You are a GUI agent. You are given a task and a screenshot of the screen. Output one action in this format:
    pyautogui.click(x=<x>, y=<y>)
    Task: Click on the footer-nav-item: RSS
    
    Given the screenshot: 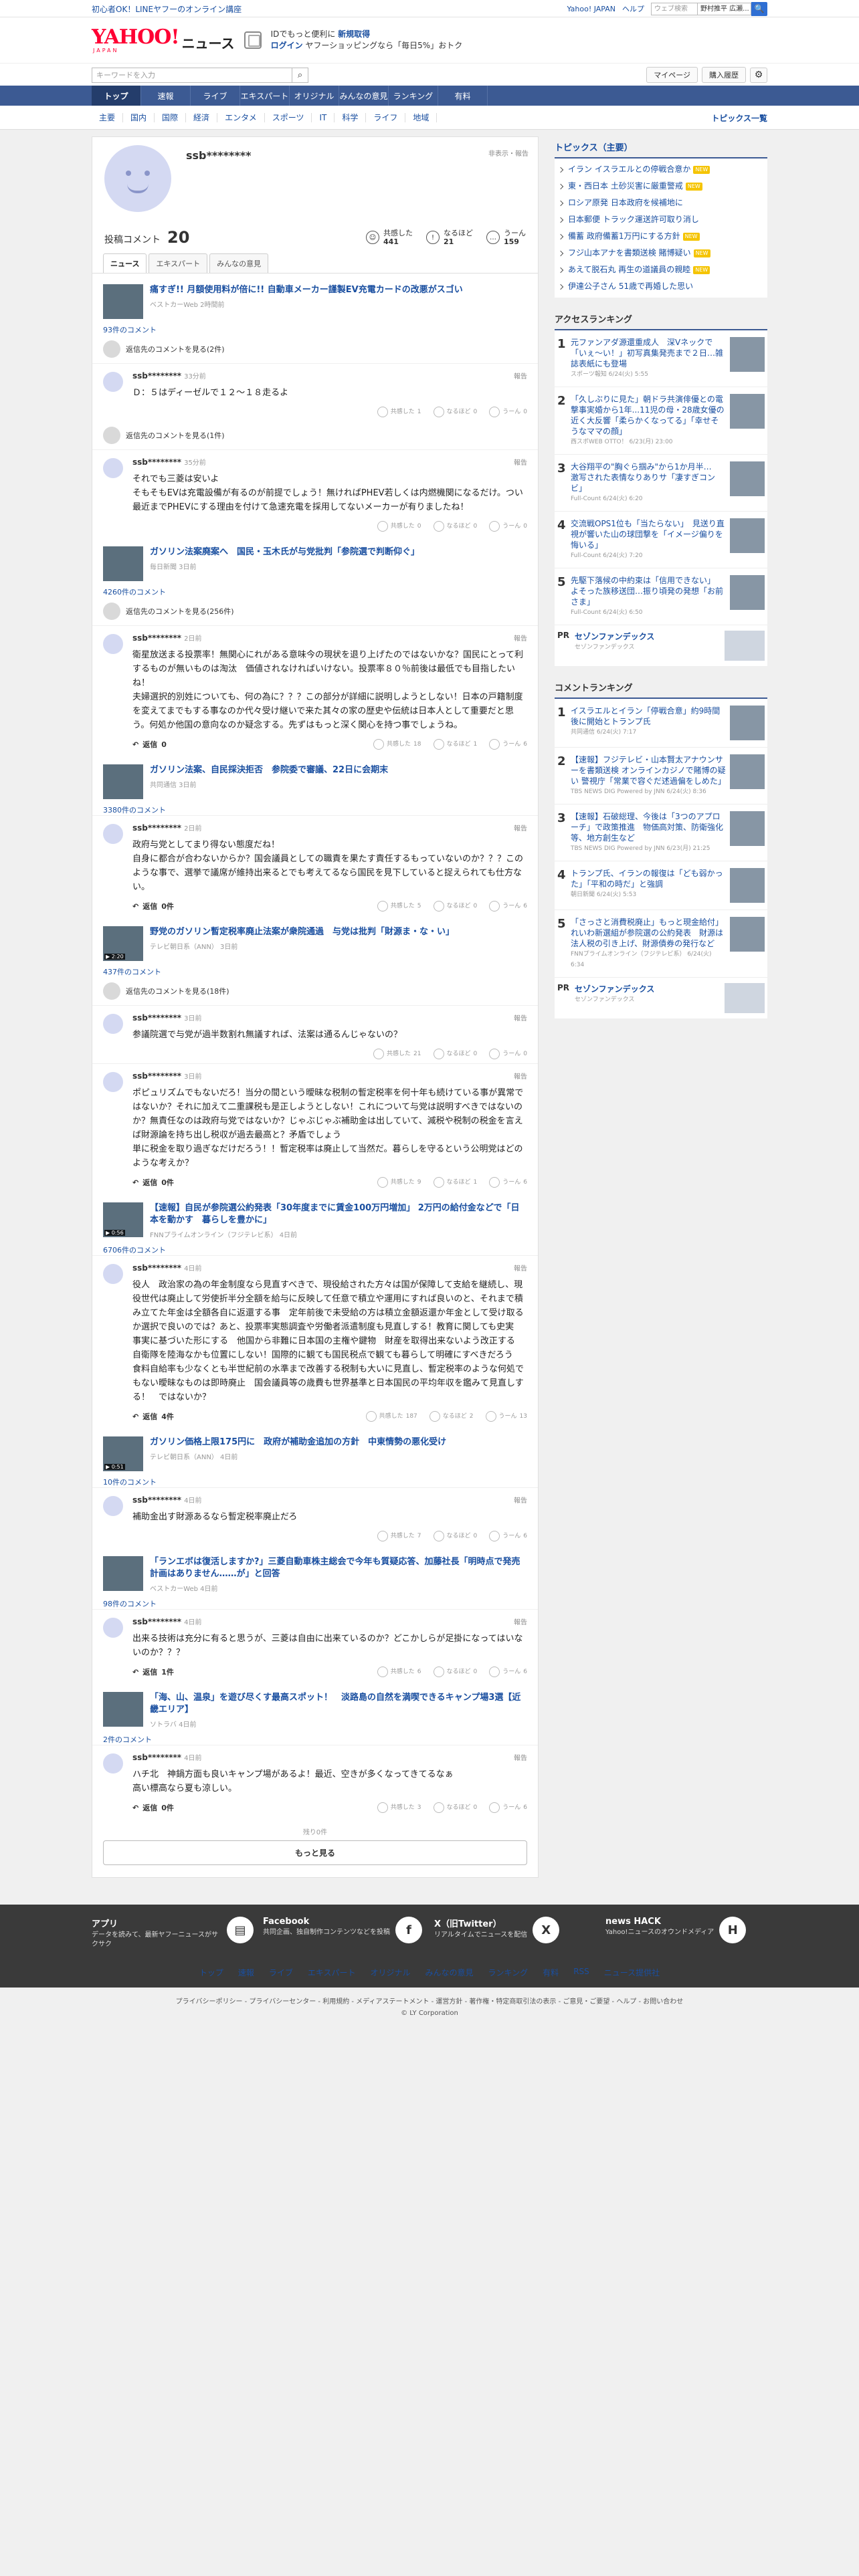 What is the action you would take?
    pyautogui.click(x=581, y=1972)
    